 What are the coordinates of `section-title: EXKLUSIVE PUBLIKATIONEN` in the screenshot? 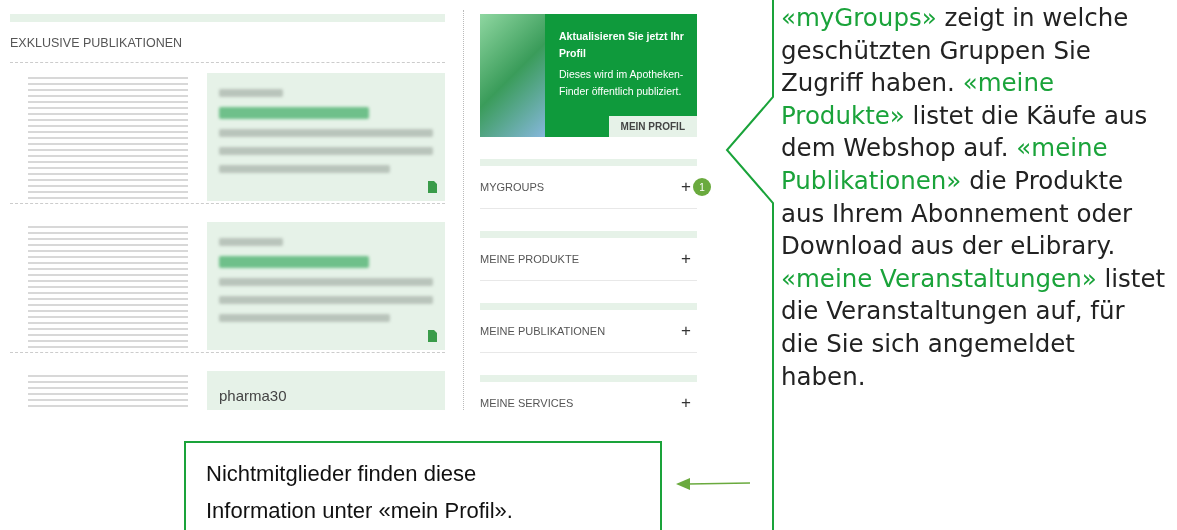 It's located at (97, 43).